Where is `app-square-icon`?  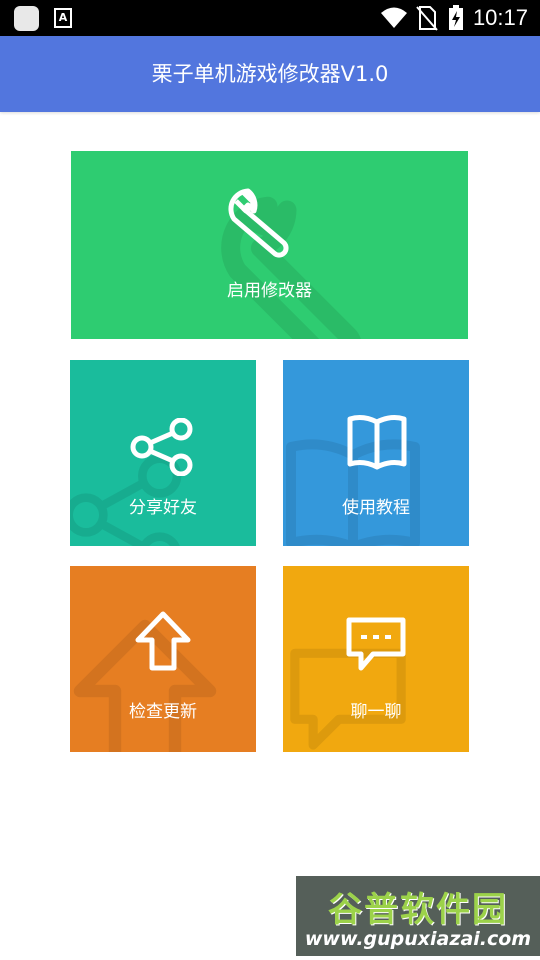 app-square-icon is located at coordinates (26, 18).